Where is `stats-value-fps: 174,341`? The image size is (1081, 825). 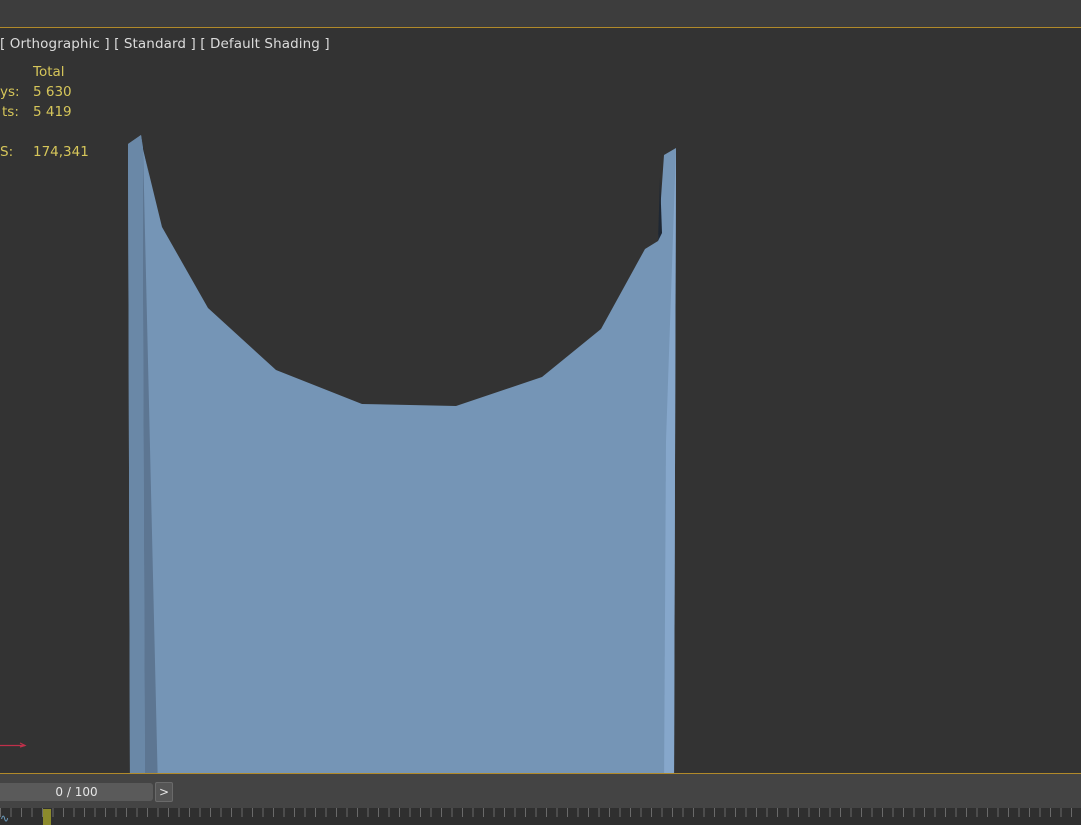 stats-value-fps: 174,341 is located at coordinates (61, 152).